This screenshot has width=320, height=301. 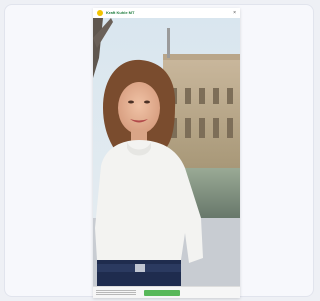 I want to click on cookie-bar, so click(x=166, y=292).